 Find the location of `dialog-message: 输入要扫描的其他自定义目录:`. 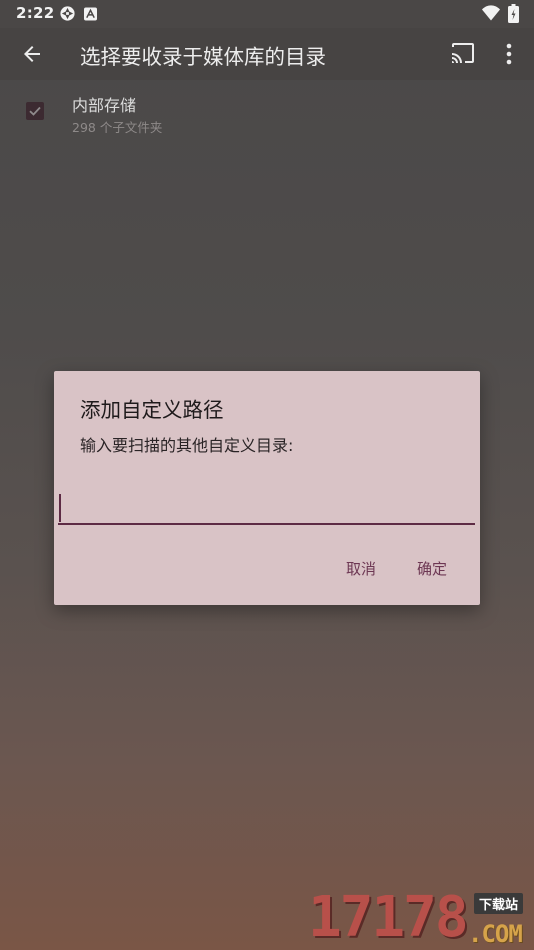

dialog-message: 输入要扫描的其他自定义目录: is located at coordinates (187, 445).